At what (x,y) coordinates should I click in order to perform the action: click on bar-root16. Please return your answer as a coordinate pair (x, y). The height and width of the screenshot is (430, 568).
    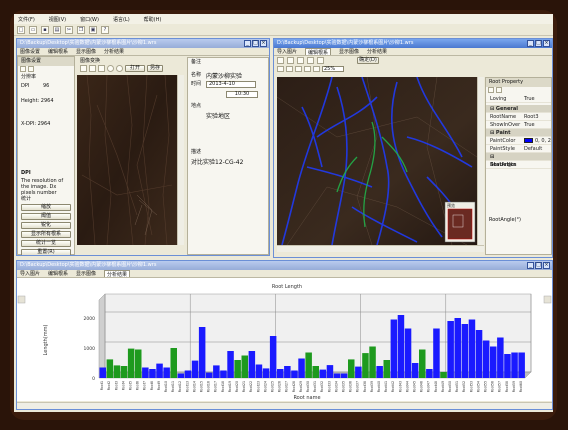
    Looking at the image, I should click on (209, 375).